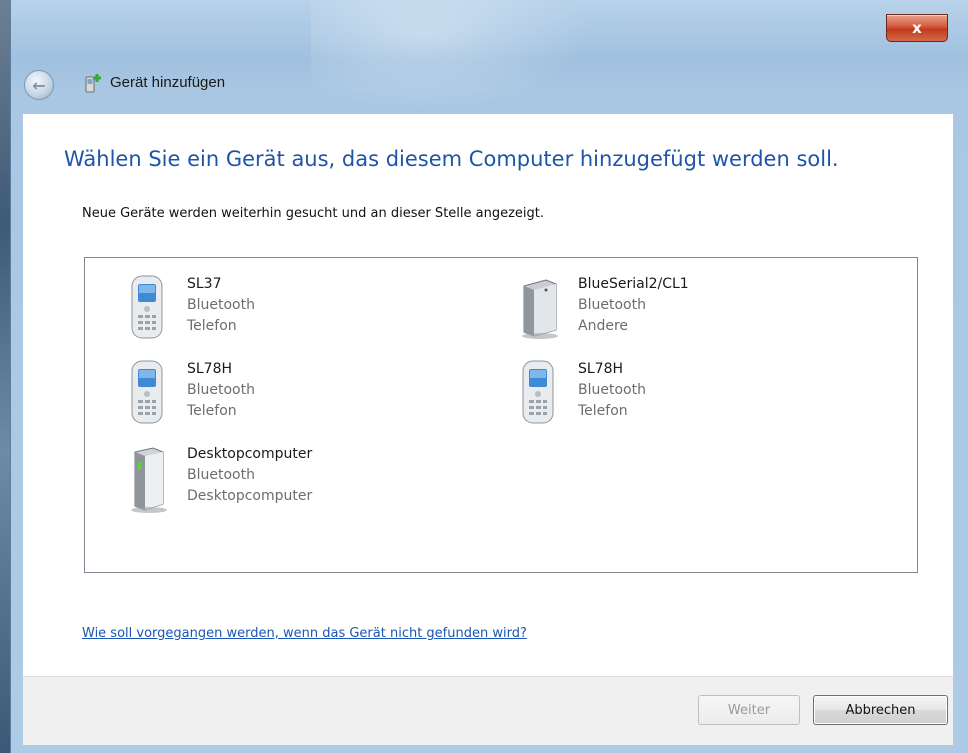 The image size is (968, 753). What do you see at coordinates (250, 496) in the screenshot?
I see `device-type: Desktopcomputer` at bounding box center [250, 496].